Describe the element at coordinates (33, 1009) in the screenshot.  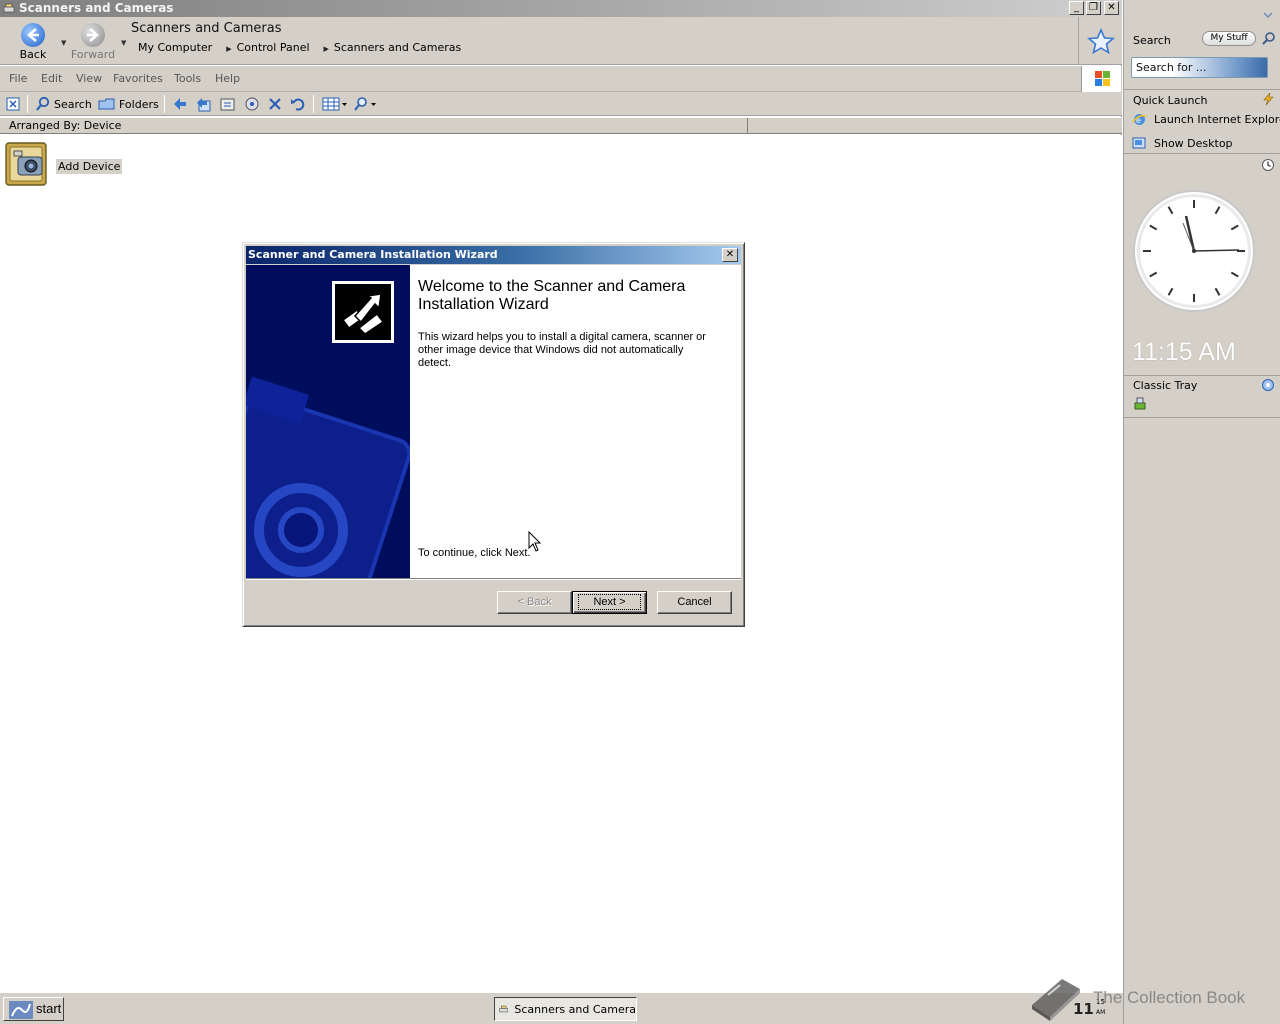
I see `start-button: start` at that location.